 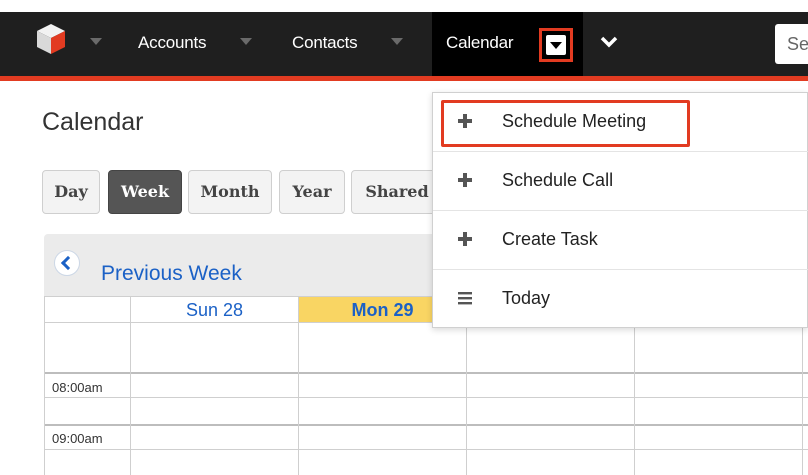 I want to click on logo-chevron-down-icon, so click(x=96, y=42).